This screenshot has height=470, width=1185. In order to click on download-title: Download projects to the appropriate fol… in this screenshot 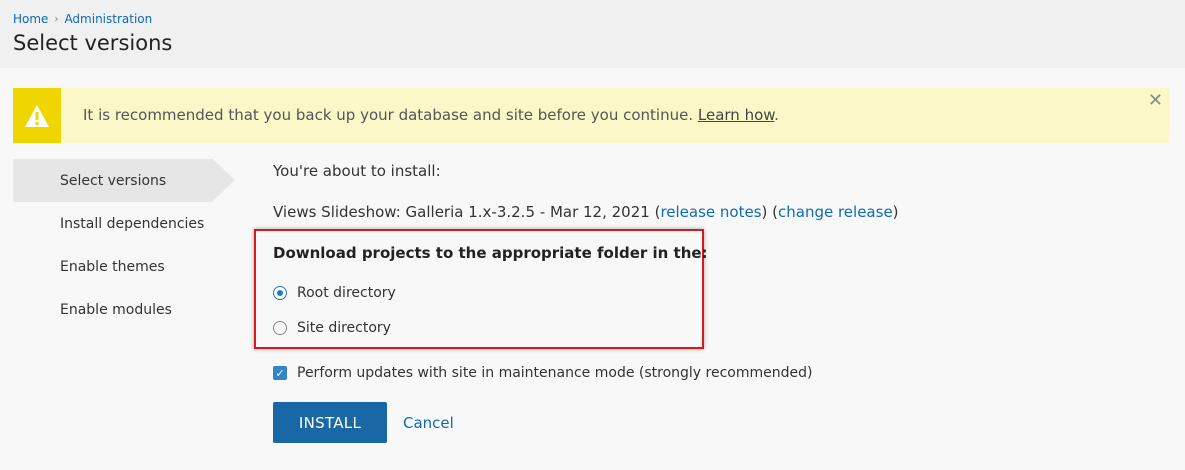, I will do `click(490, 253)`.